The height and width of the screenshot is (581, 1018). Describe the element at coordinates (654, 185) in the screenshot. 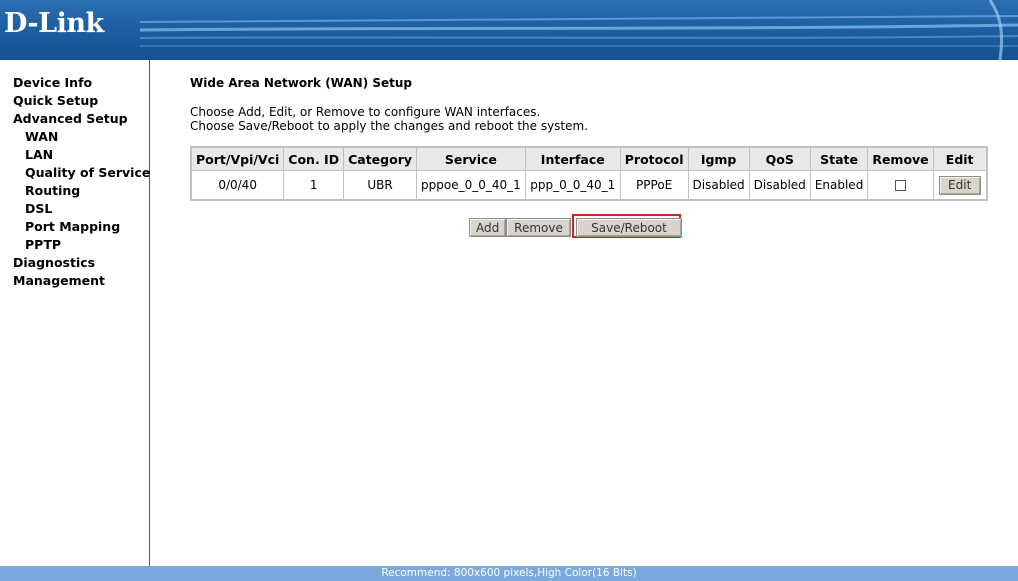

I see `cell-protocol: PPPoE` at that location.